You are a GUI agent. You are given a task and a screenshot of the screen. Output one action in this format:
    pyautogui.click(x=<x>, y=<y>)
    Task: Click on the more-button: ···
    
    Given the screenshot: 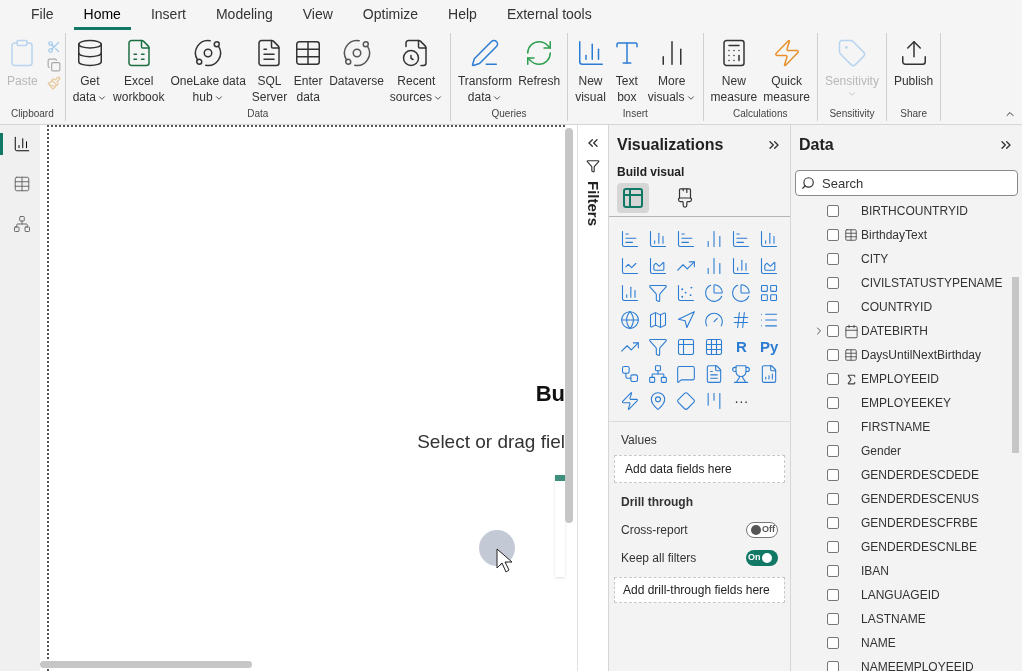 What is the action you would take?
    pyautogui.click(x=741, y=401)
    